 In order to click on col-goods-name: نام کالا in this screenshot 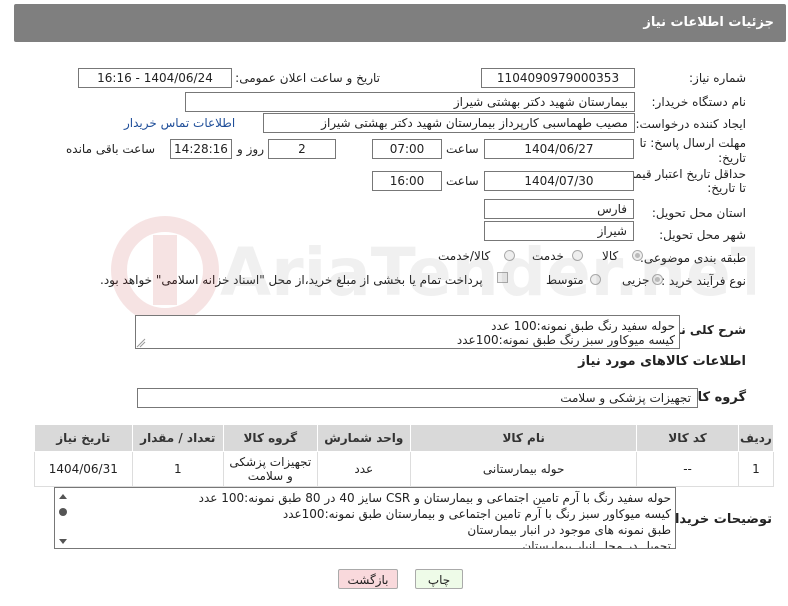, I will do `click(524, 438)`.